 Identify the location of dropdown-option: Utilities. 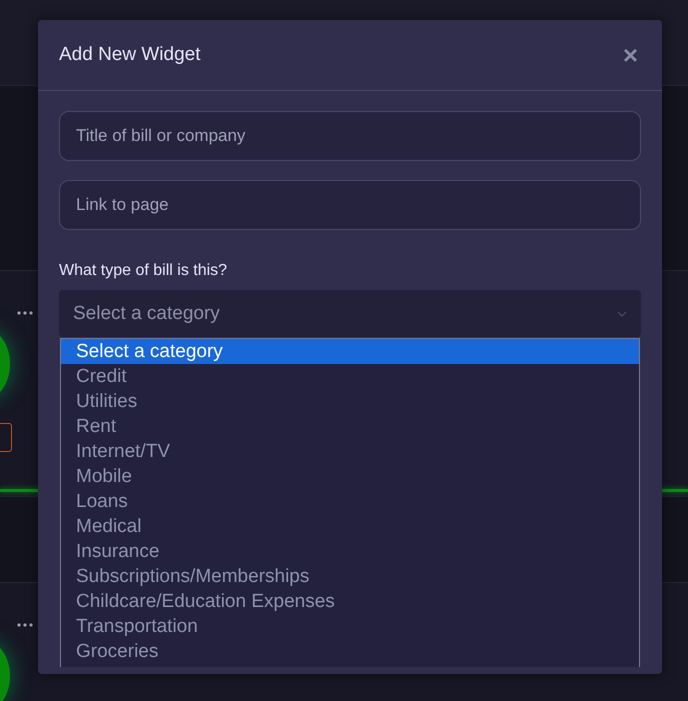
(350, 401).